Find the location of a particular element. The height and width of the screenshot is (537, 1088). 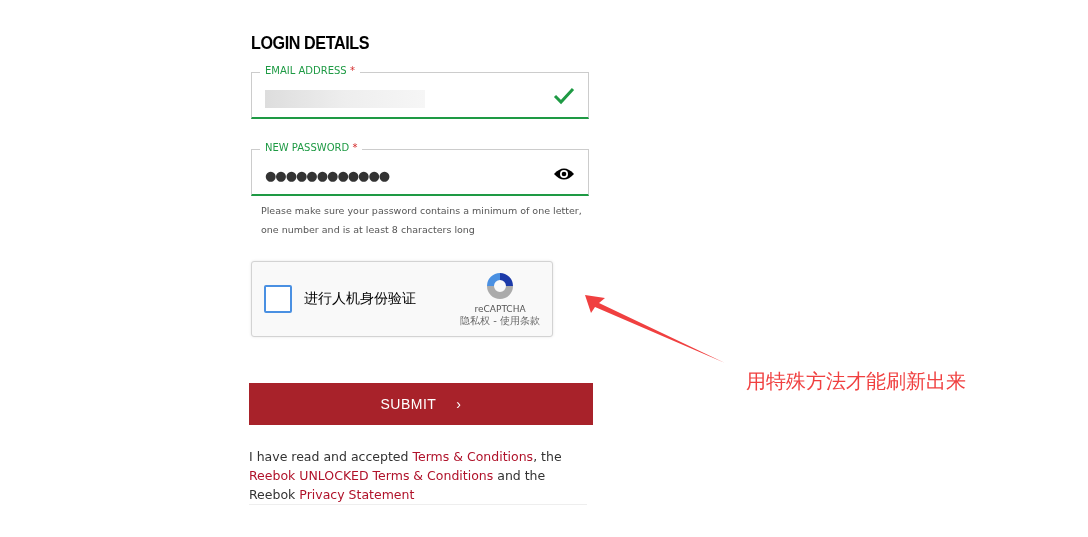

input-field: NEW PASSWORD * ●●●●●●●●●●●● is located at coordinates (420, 168).